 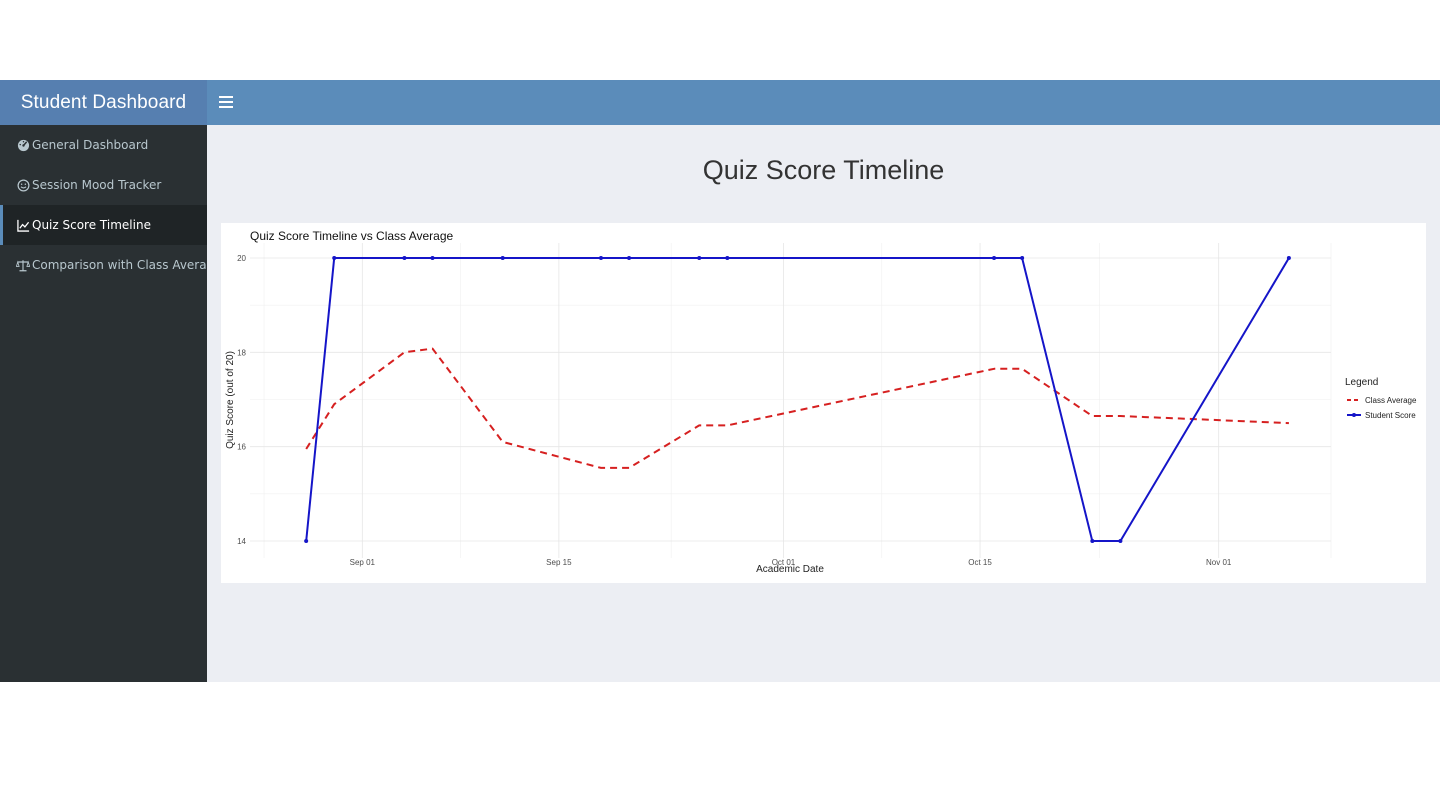 I want to click on y-tick-label: 16, so click(x=241, y=447).